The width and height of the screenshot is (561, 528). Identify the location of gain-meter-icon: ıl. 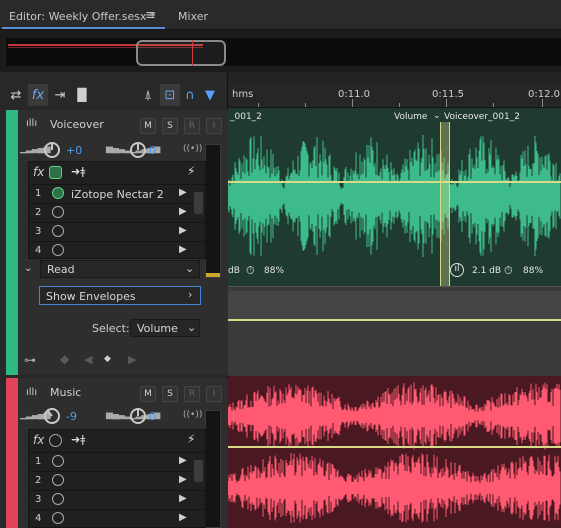
(457, 270).